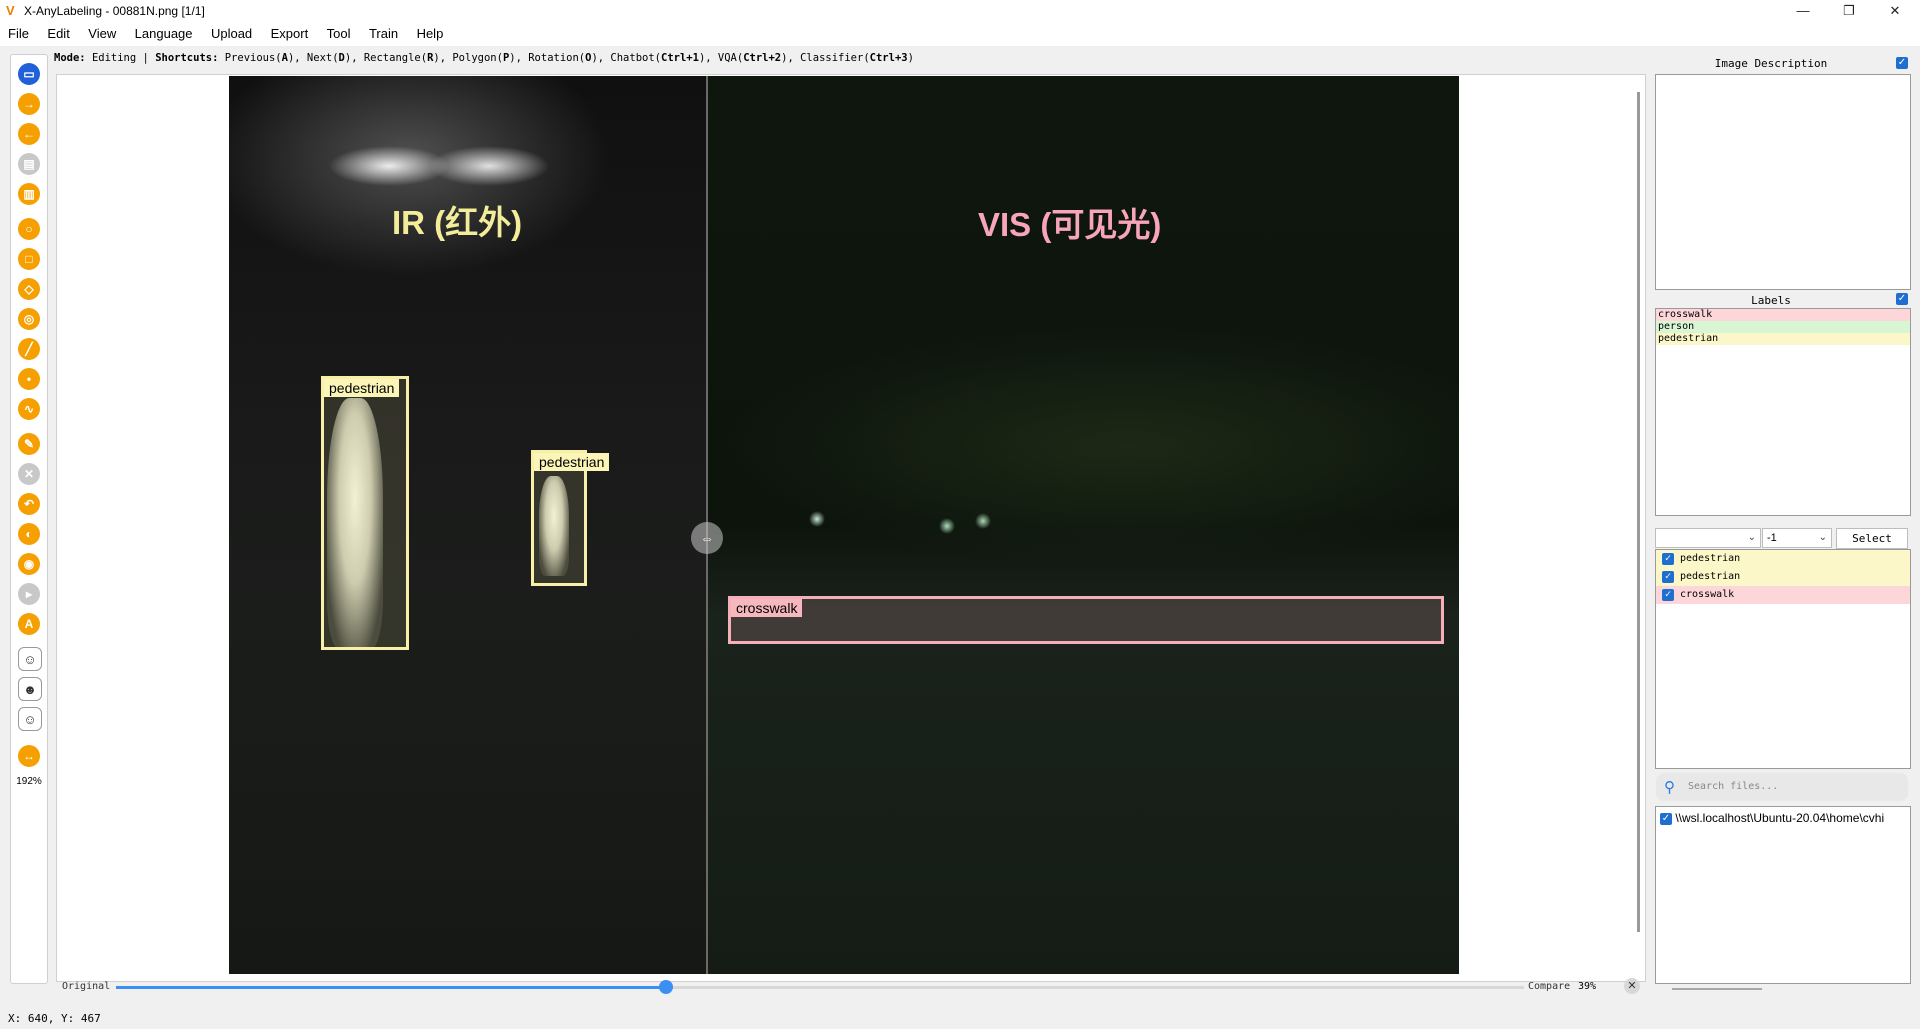  What do you see at coordinates (54, 1018) in the screenshot?
I see `status-coordinates: X: 640, Y: 467` at bounding box center [54, 1018].